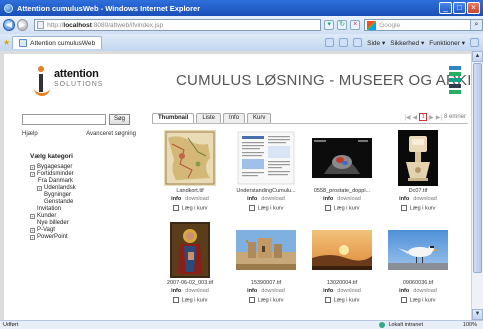  What do you see at coordinates (439, 117) in the screenshot?
I see `last-page-button: ▶|` at bounding box center [439, 117].